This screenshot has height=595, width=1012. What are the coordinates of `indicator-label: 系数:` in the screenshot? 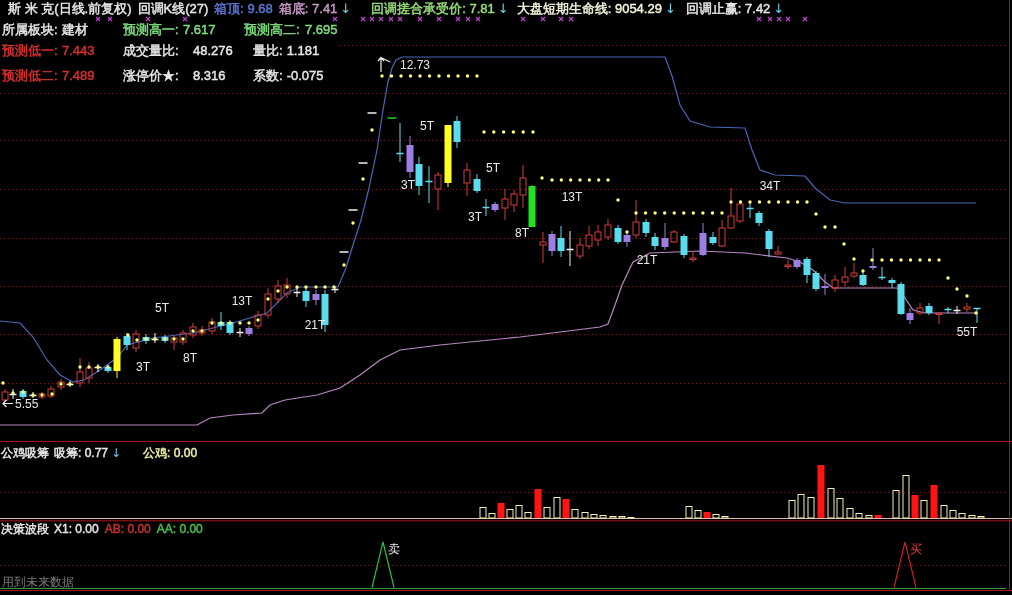 It's located at (268, 75).